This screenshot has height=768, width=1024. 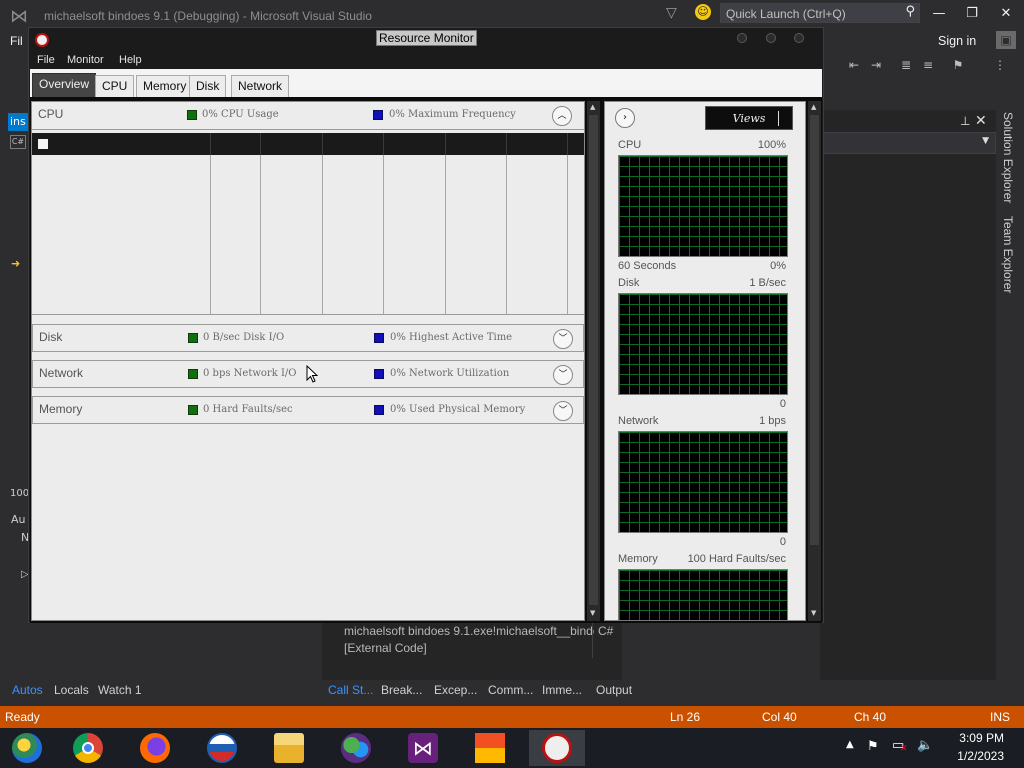 What do you see at coordinates (308, 116) in the screenshot?
I see `cpu-section-header: CPU 0% CPU Usage 0% Maximum Frequency ︿` at bounding box center [308, 116].